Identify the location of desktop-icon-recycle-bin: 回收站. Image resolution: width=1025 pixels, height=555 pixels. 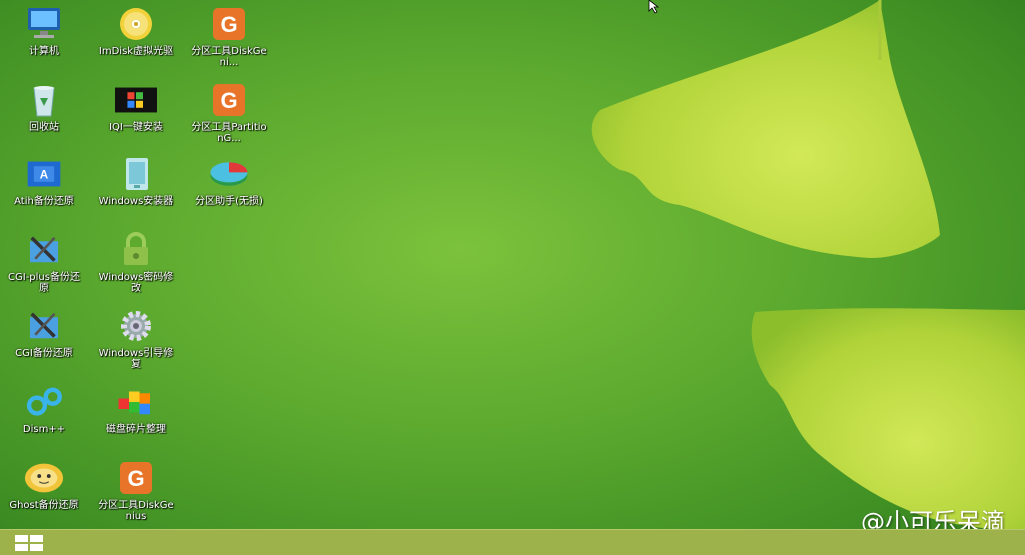
(44, 116).